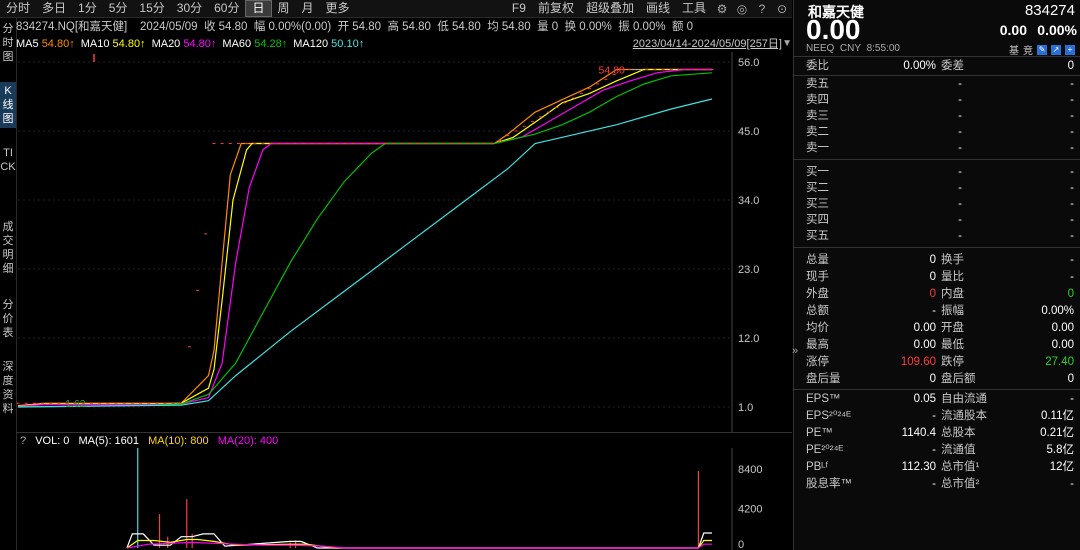  I want to click on last-price: 0.00, so click(833, 29).